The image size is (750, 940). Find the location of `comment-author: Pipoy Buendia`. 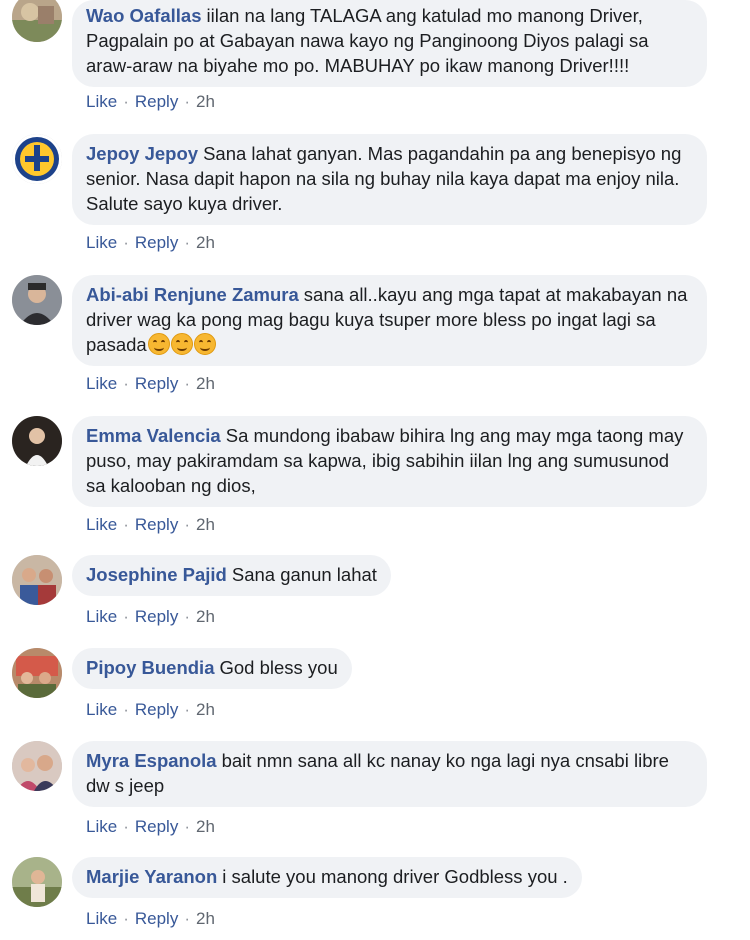

comment-author: Pipoy Buendia is located at coordinates (150, 667).